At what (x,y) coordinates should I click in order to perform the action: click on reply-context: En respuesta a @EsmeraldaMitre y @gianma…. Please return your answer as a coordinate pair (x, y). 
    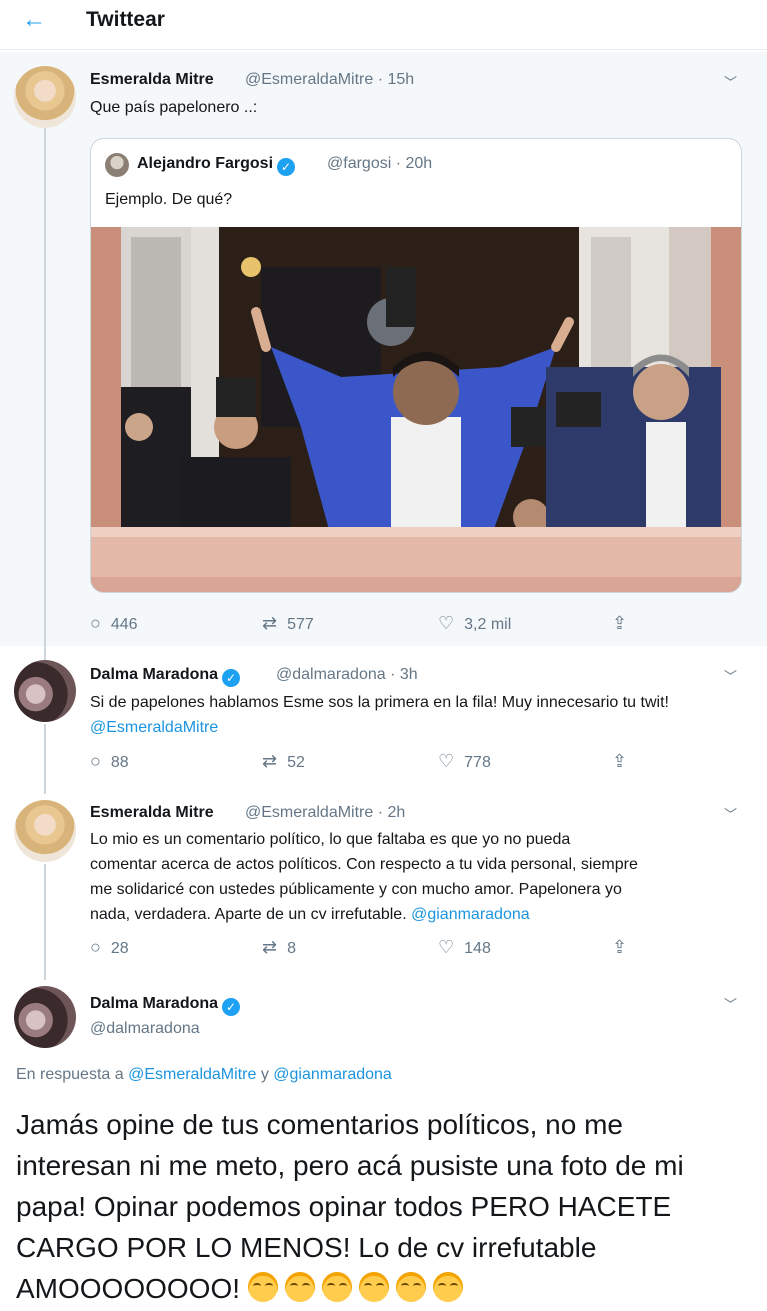
    Looking at the image, I should click on (204, 1074).